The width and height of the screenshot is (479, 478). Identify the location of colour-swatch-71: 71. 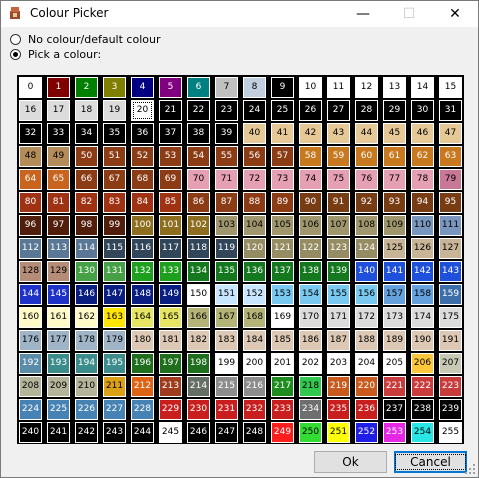
(226, 179).